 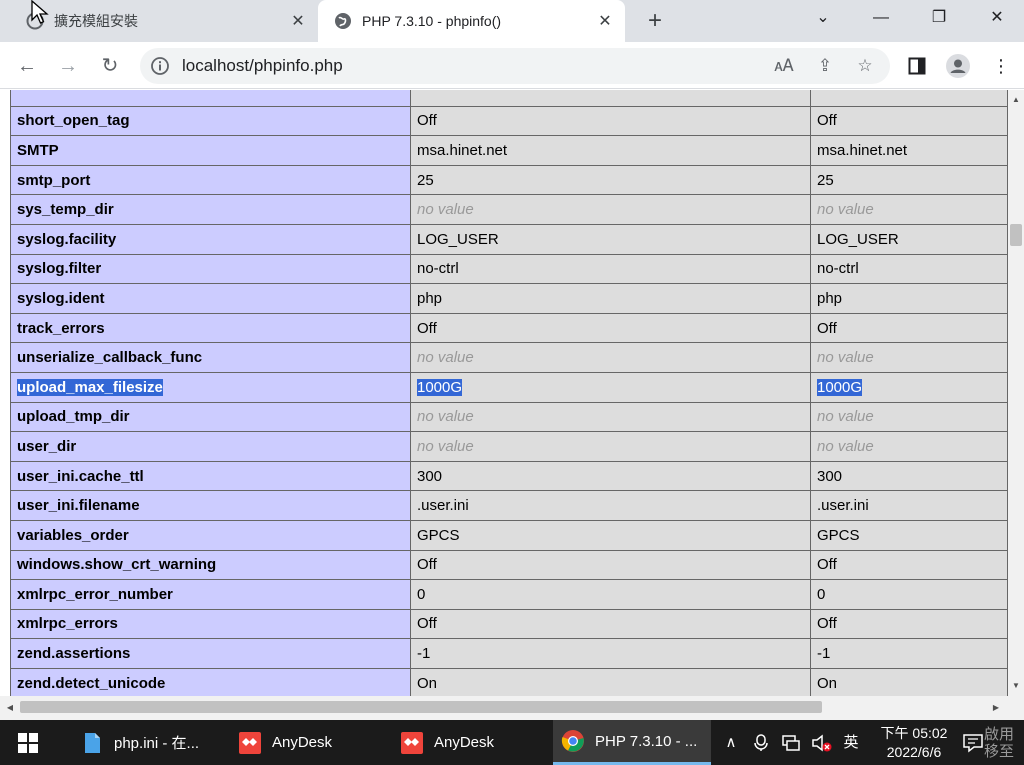 I want to click on master-value-cell-text: .user.ini, so click(x=843, y=505).